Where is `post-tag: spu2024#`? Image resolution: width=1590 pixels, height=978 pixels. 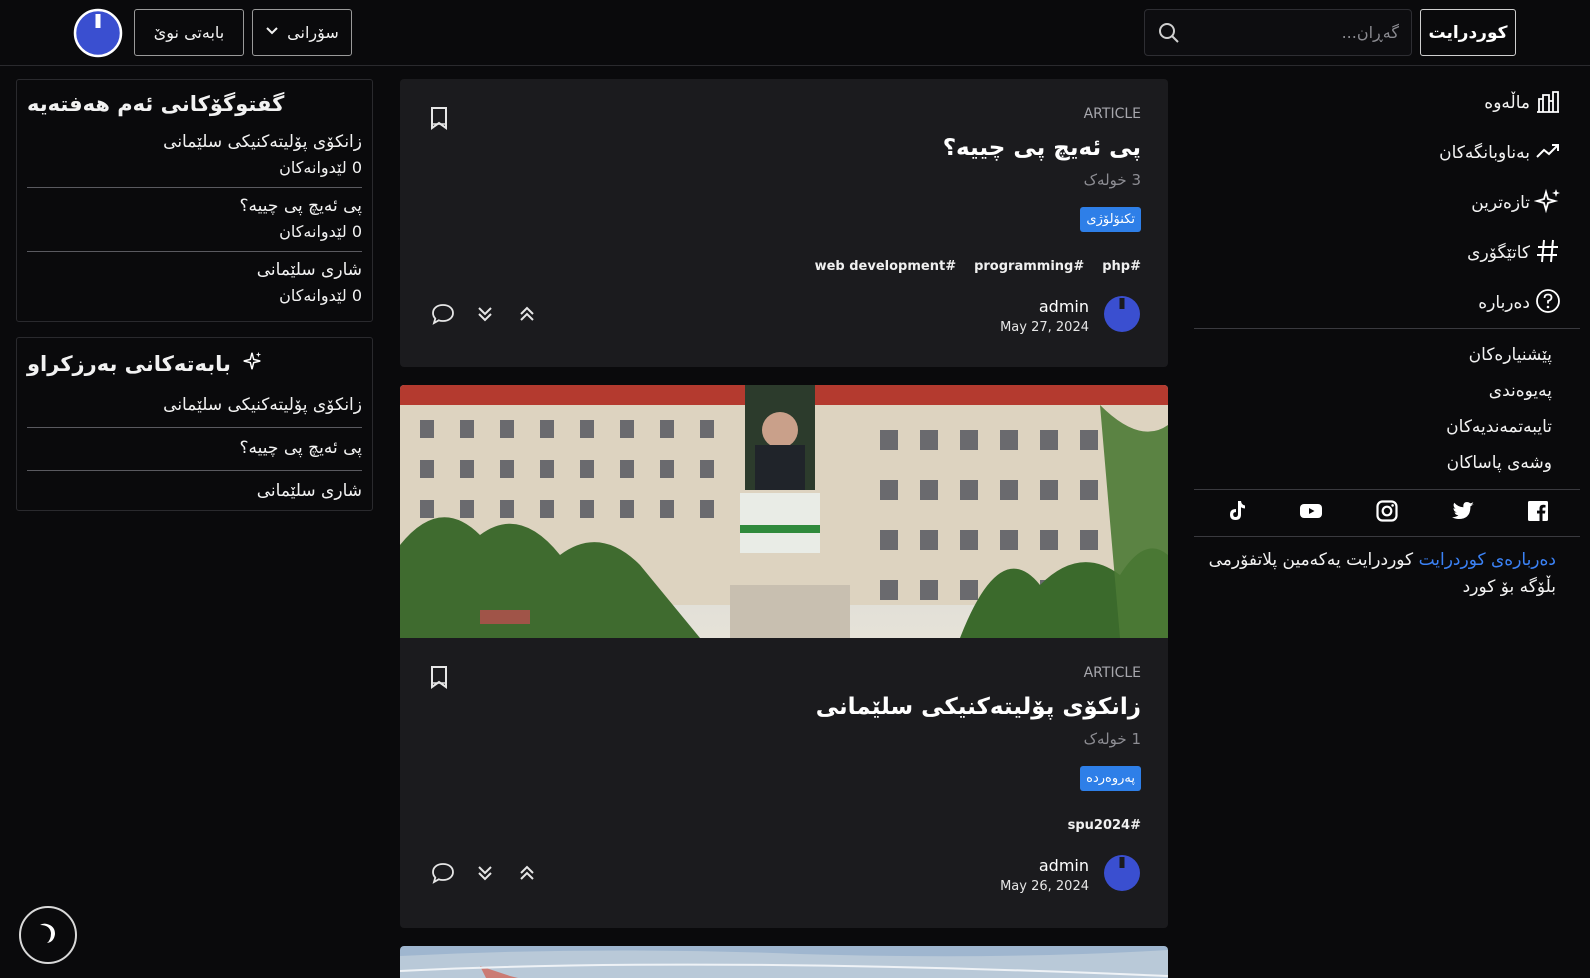 post-tag: spu2024# is located at coordinates (1104, 825).